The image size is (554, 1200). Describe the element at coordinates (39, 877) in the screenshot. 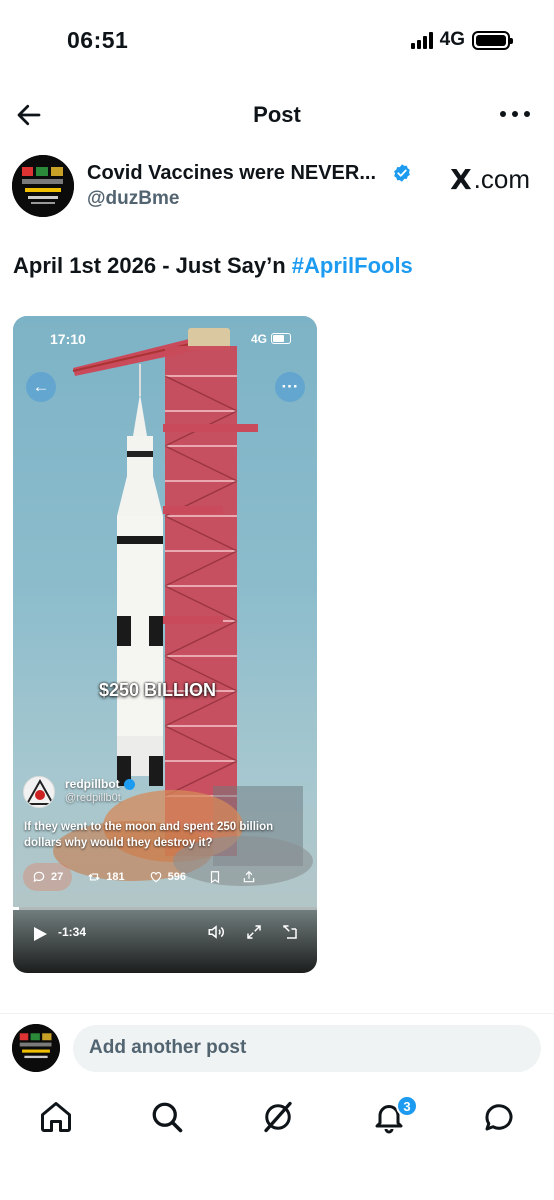

I see `reply-icon` at that location.